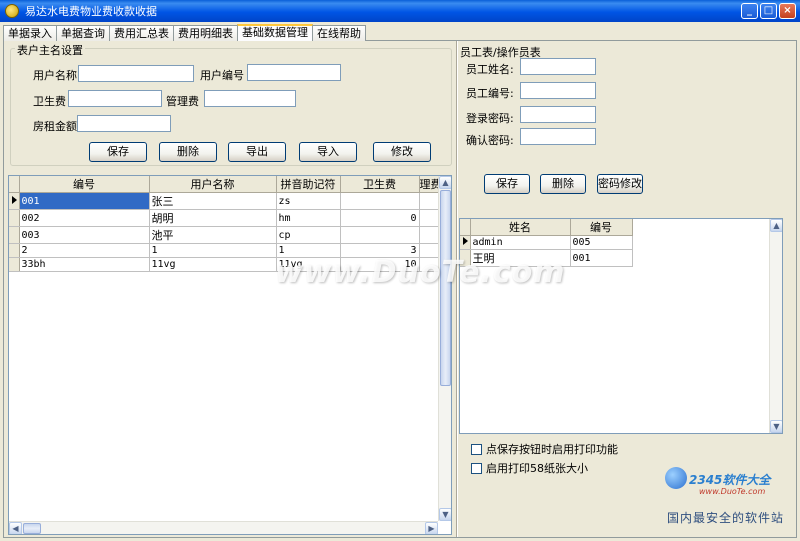 Image resolution: width=800 pixels, height=541 pixels. What do you see at coordinates (118, 152) in the screenshot?
I see `tenant-save-button: 保存` at bounding box center [118, 152].